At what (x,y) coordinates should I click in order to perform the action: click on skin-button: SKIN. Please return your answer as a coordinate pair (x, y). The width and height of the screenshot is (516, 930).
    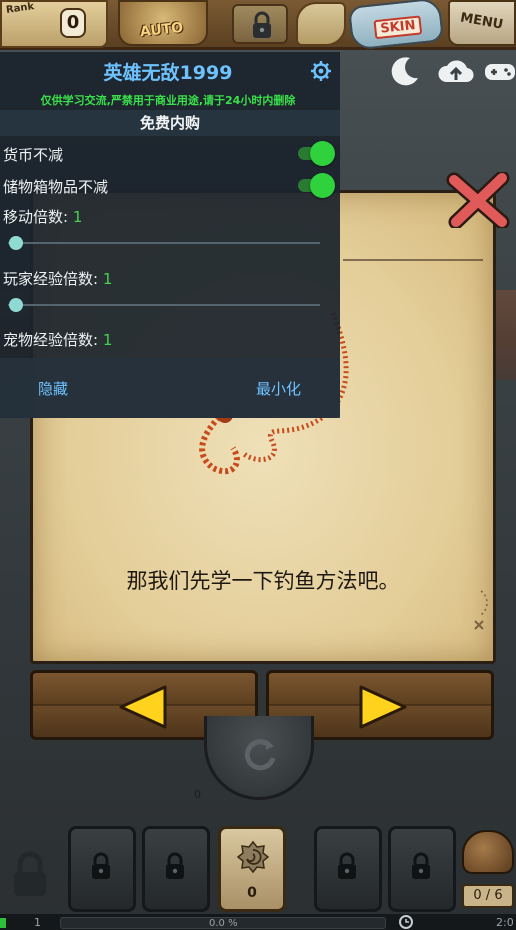
    Looking at the image, I should click on (396, 25).